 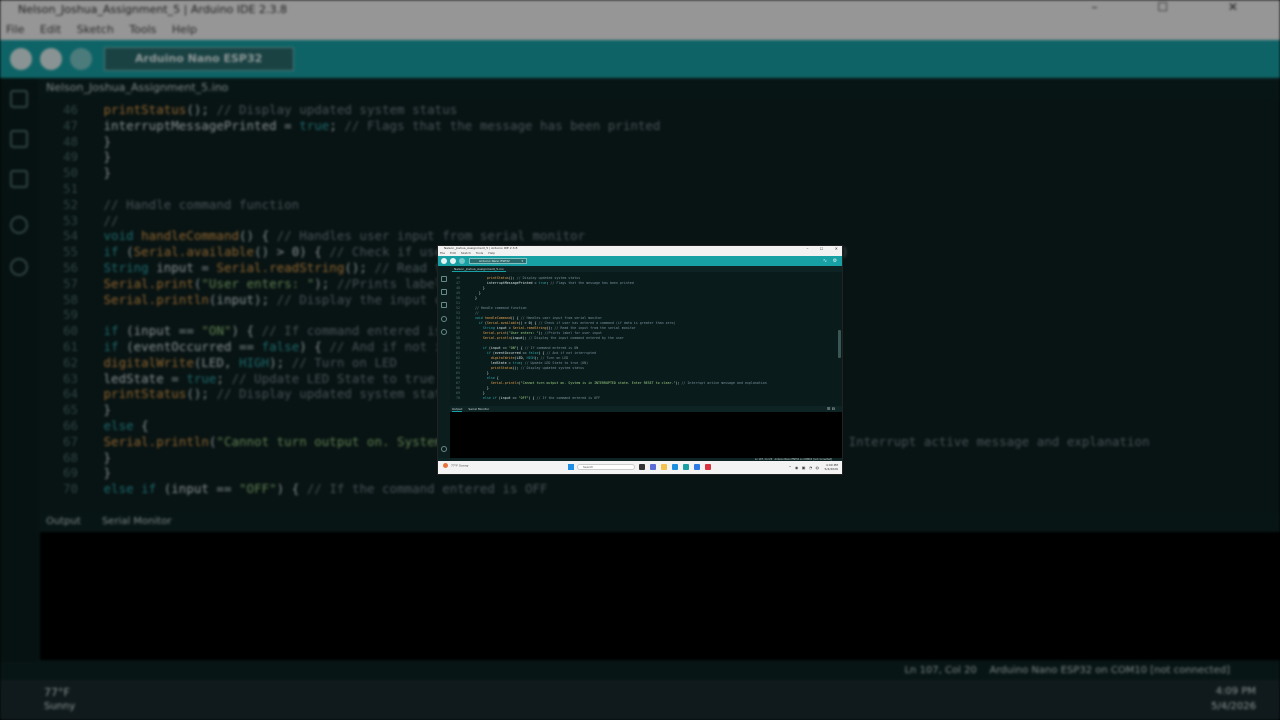 What do you see at coordinates (444, 292) in the screenshot?
I see `boards-manager-icon` at bounding box center [444, 292].